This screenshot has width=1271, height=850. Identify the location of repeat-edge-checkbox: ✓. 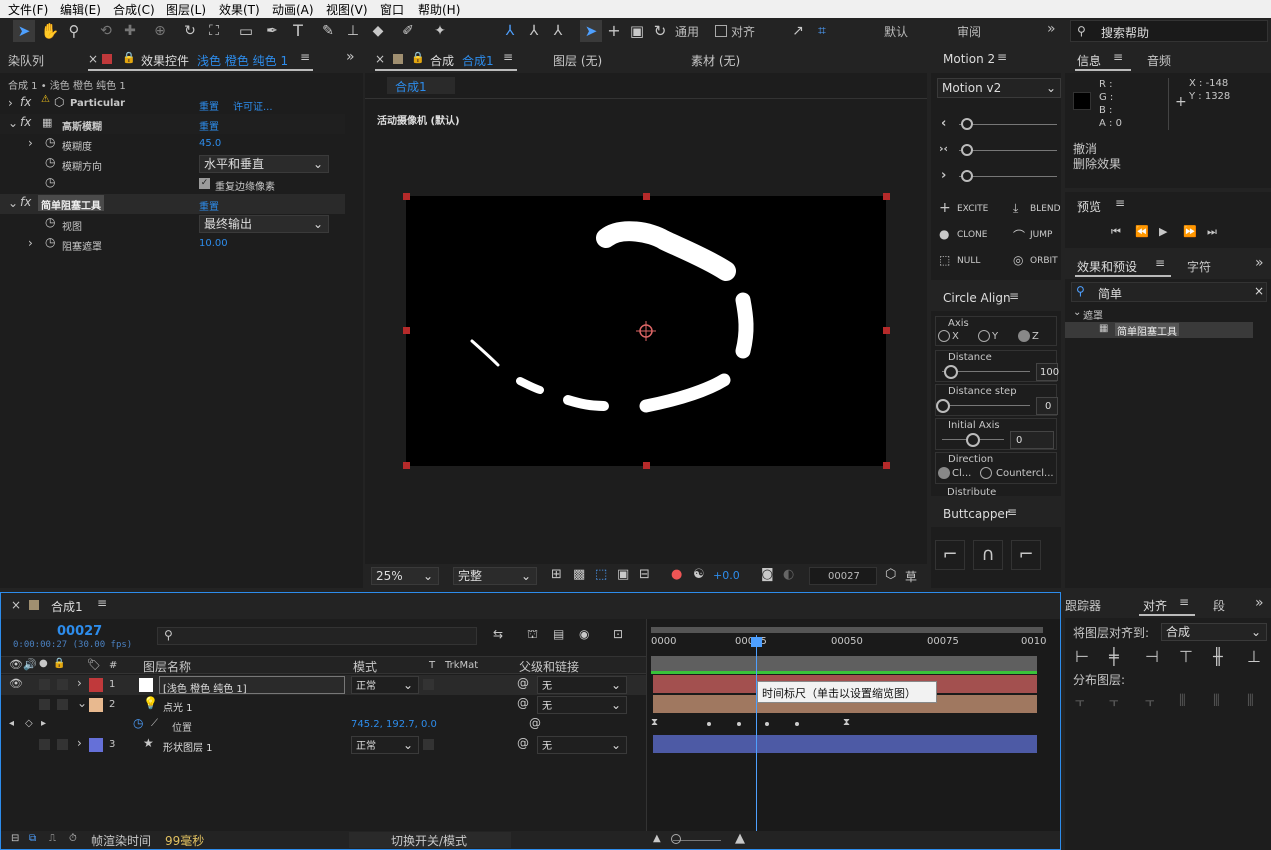
(204, 183).